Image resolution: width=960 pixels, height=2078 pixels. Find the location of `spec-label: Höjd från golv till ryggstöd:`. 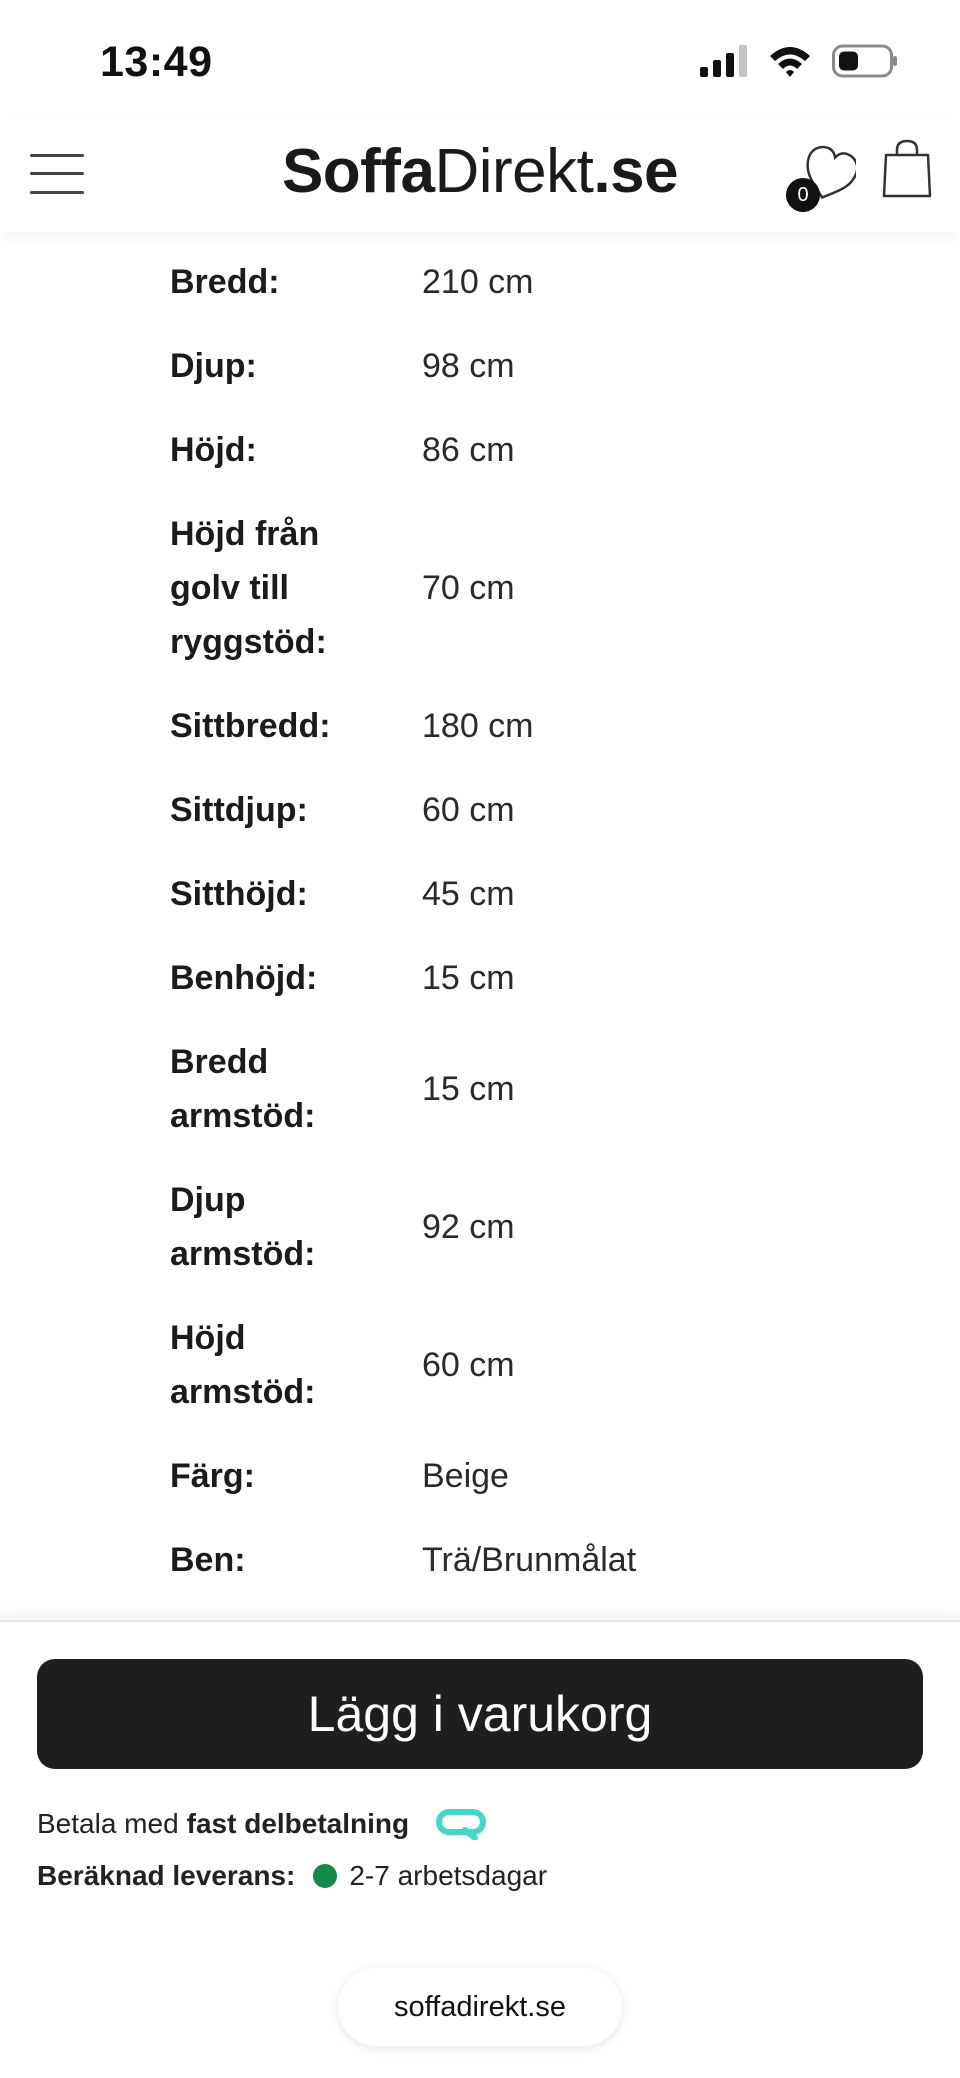

spec-label: Höjd från golv till ryggstöd: is located at coordinates (248, 588).